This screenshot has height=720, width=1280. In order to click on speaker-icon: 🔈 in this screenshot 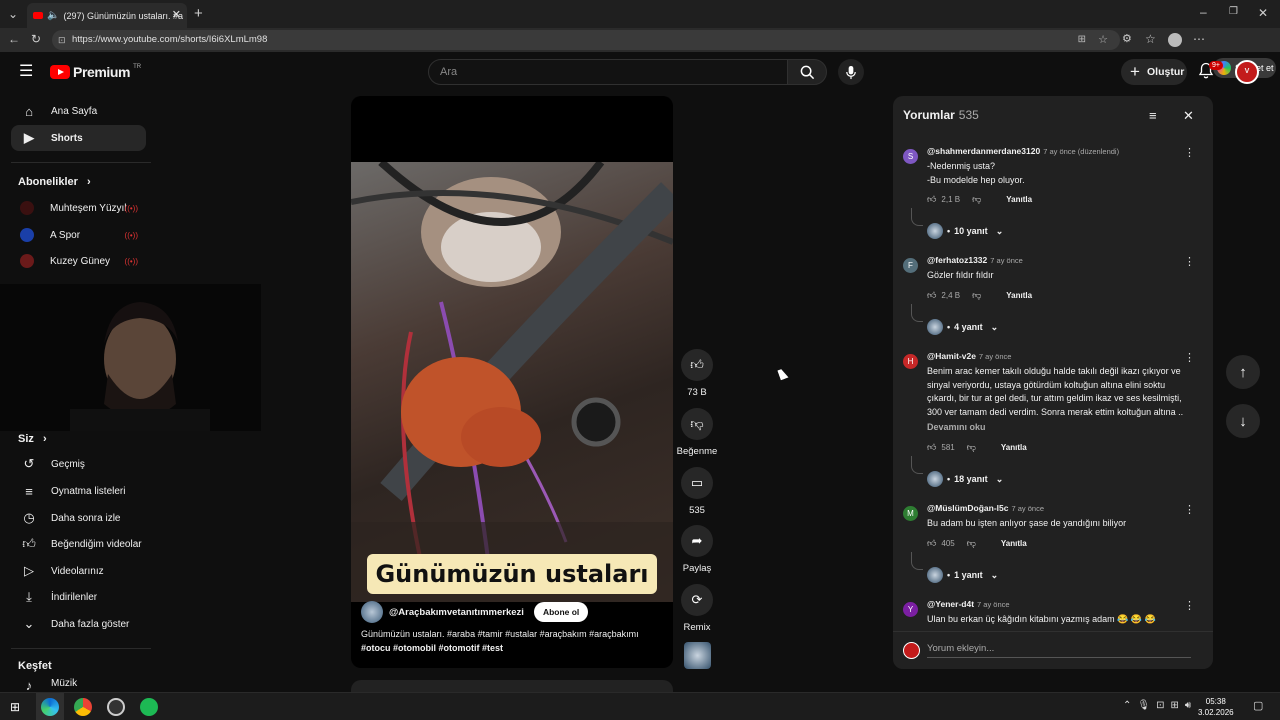, I will do `click(53, 15)`.